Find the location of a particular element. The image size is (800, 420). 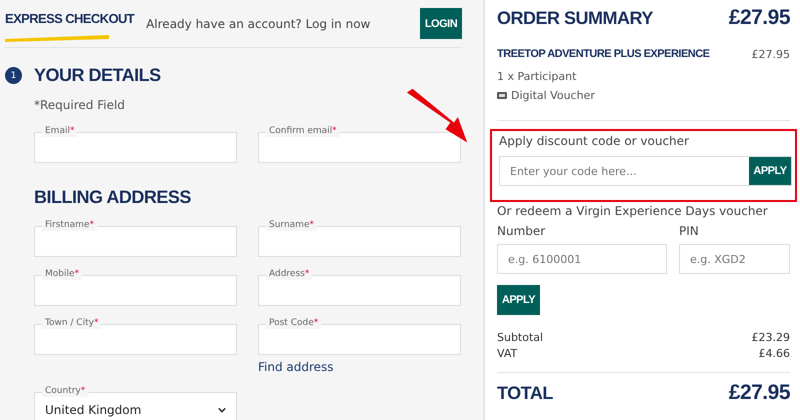

login-button: LOGIN is located at coordinates (441, 23).